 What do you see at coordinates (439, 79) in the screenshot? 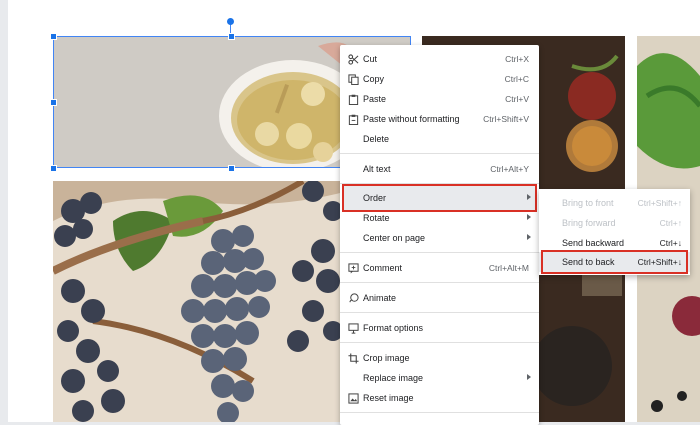
I see `menu-item-copy: Copy Ctrl+C` at bounding box center [439, 79].